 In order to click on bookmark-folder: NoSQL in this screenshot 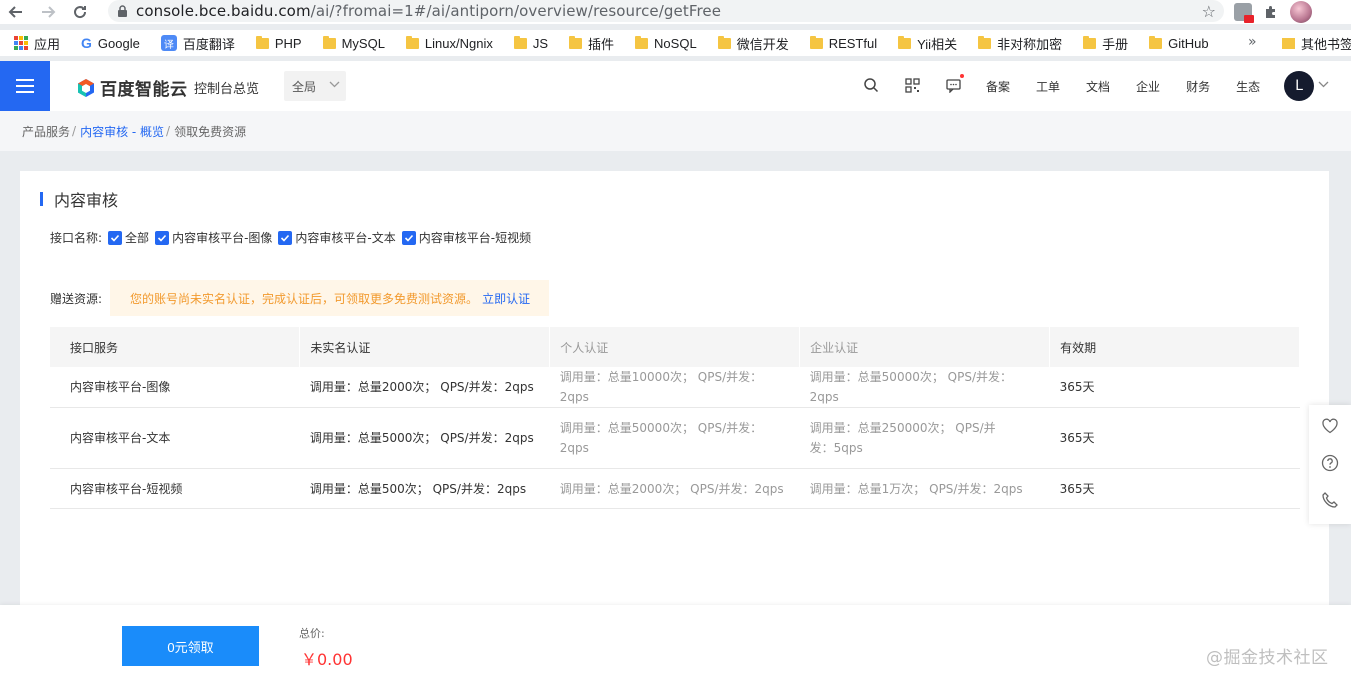, I will do `click(666, 43)`.